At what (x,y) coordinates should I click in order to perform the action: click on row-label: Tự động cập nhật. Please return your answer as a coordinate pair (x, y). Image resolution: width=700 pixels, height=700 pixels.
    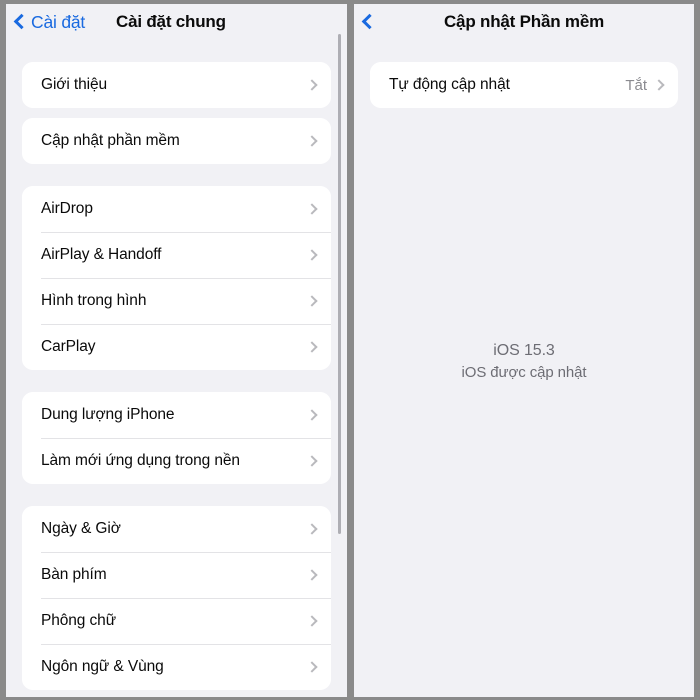
    Looking at the image, I should click on (449, 84).